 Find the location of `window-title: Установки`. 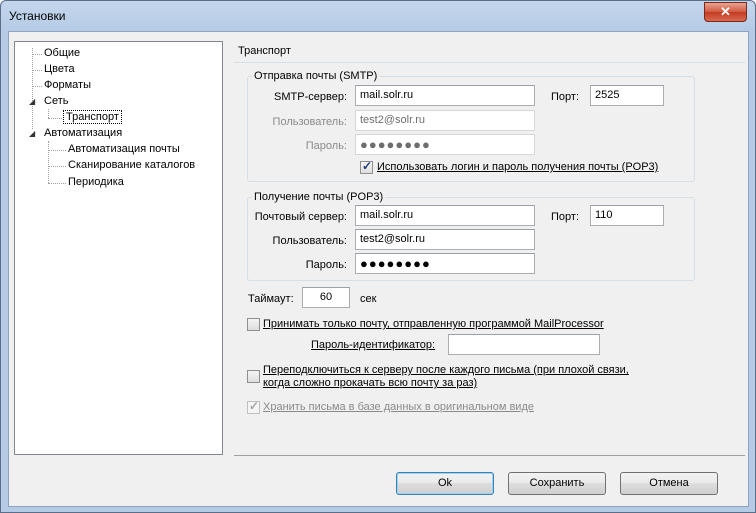

window-title: Установки is located at coordinates (37, 16).